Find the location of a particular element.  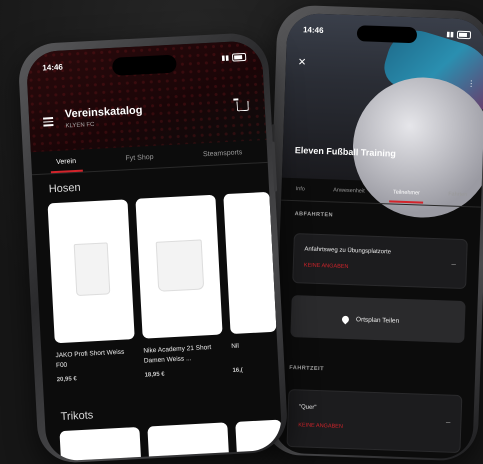

menu-icon is located at coordinates (48, 121).